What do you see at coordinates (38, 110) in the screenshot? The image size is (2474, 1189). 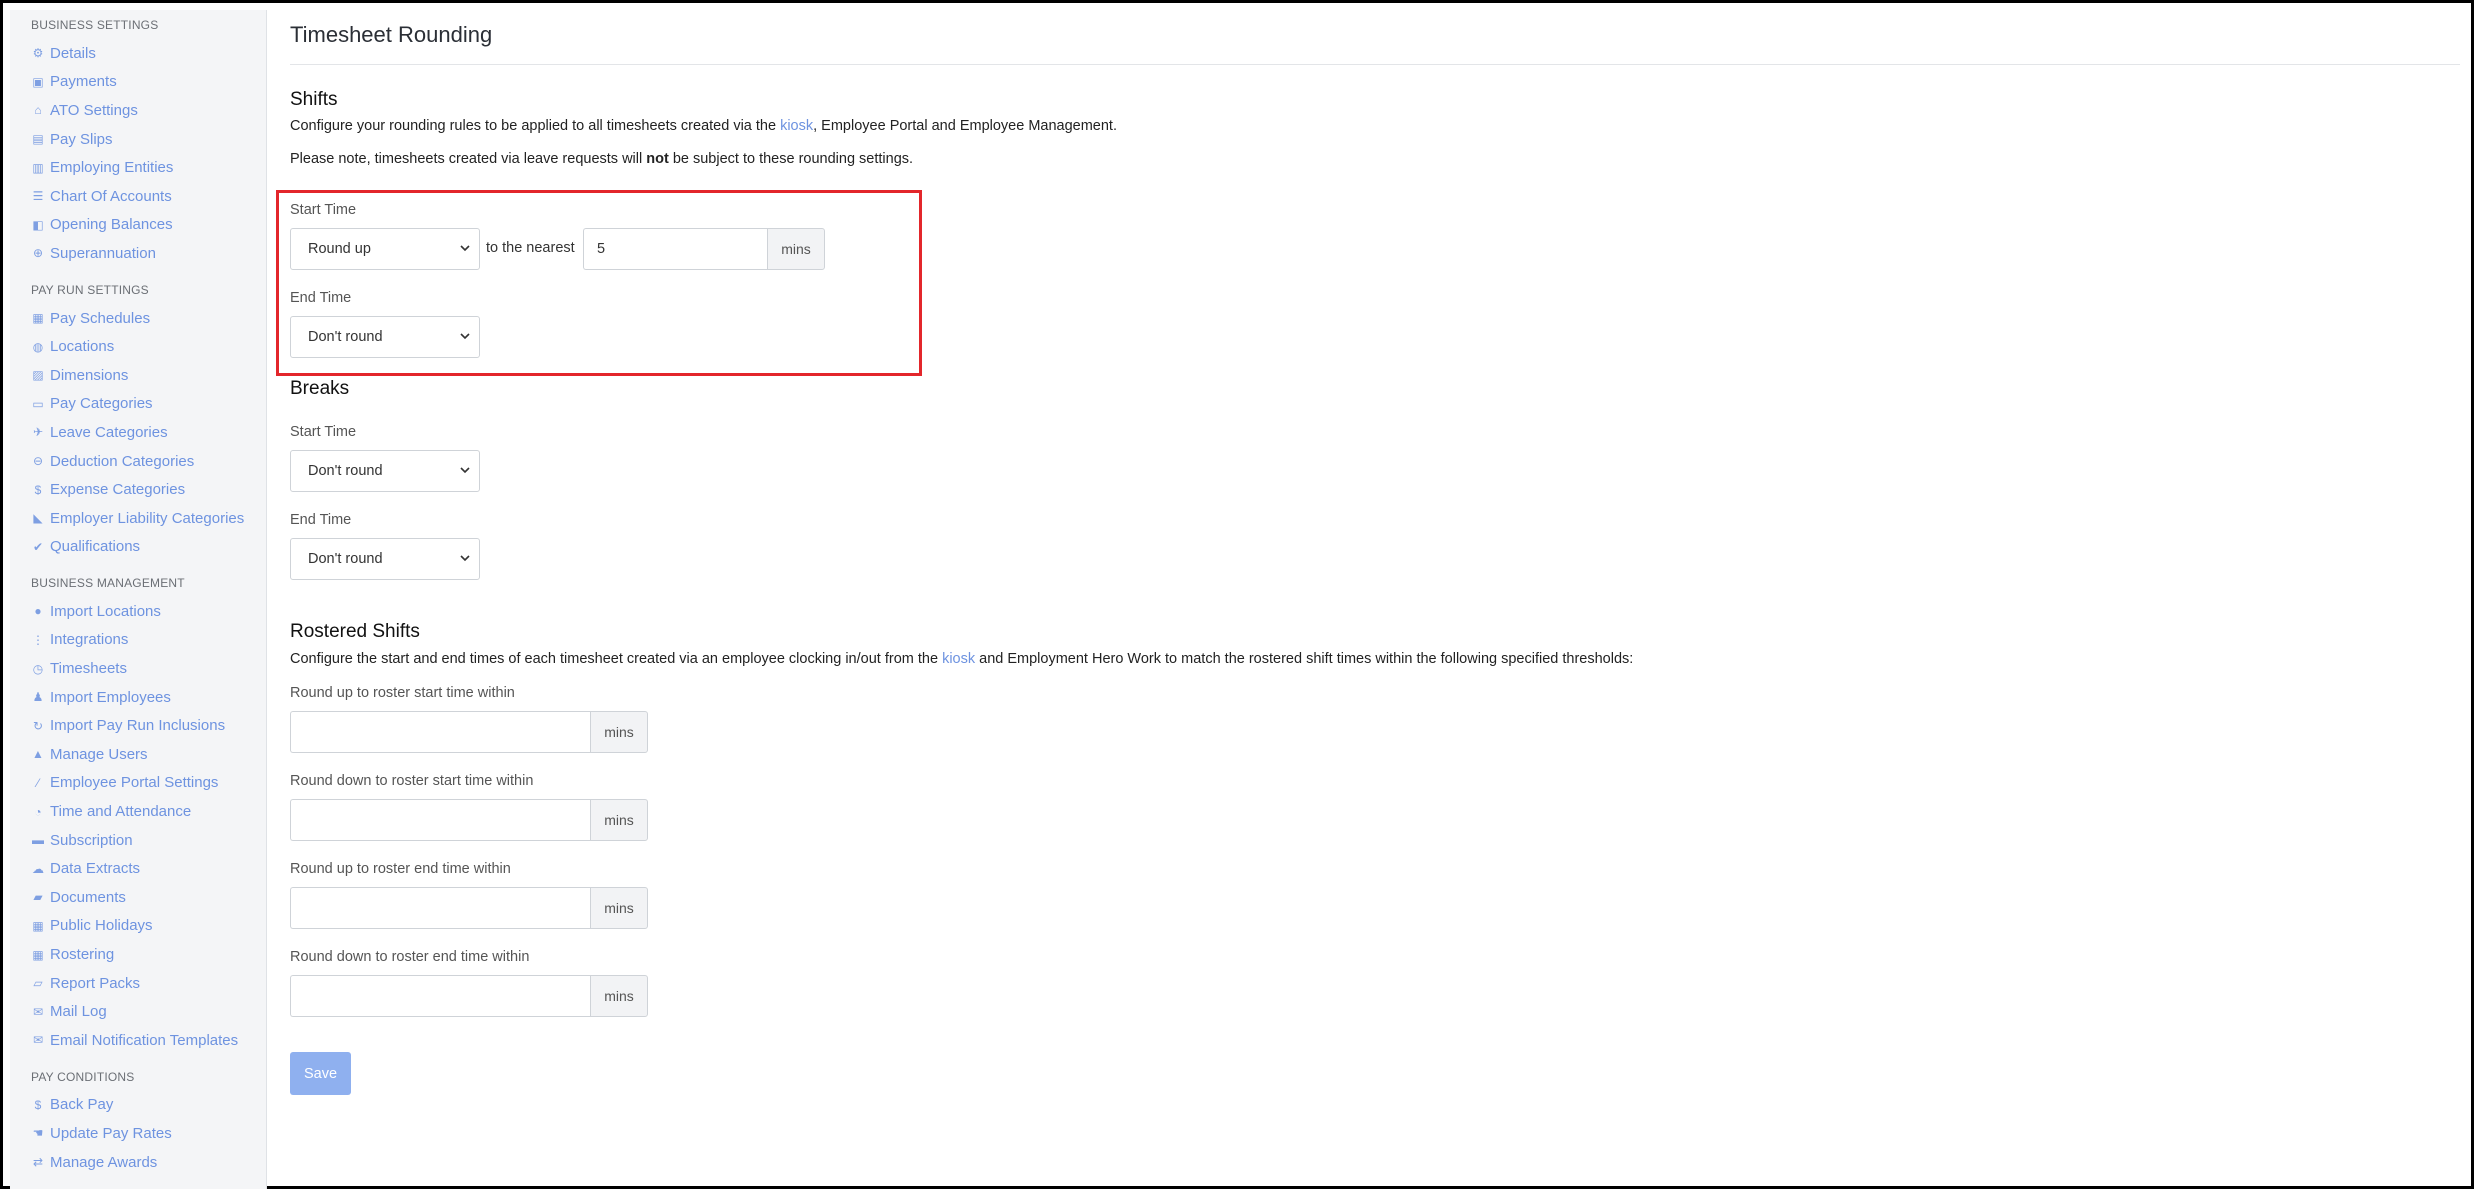 I see `bank-icon: ⌂` at bounding box center [38, 110].